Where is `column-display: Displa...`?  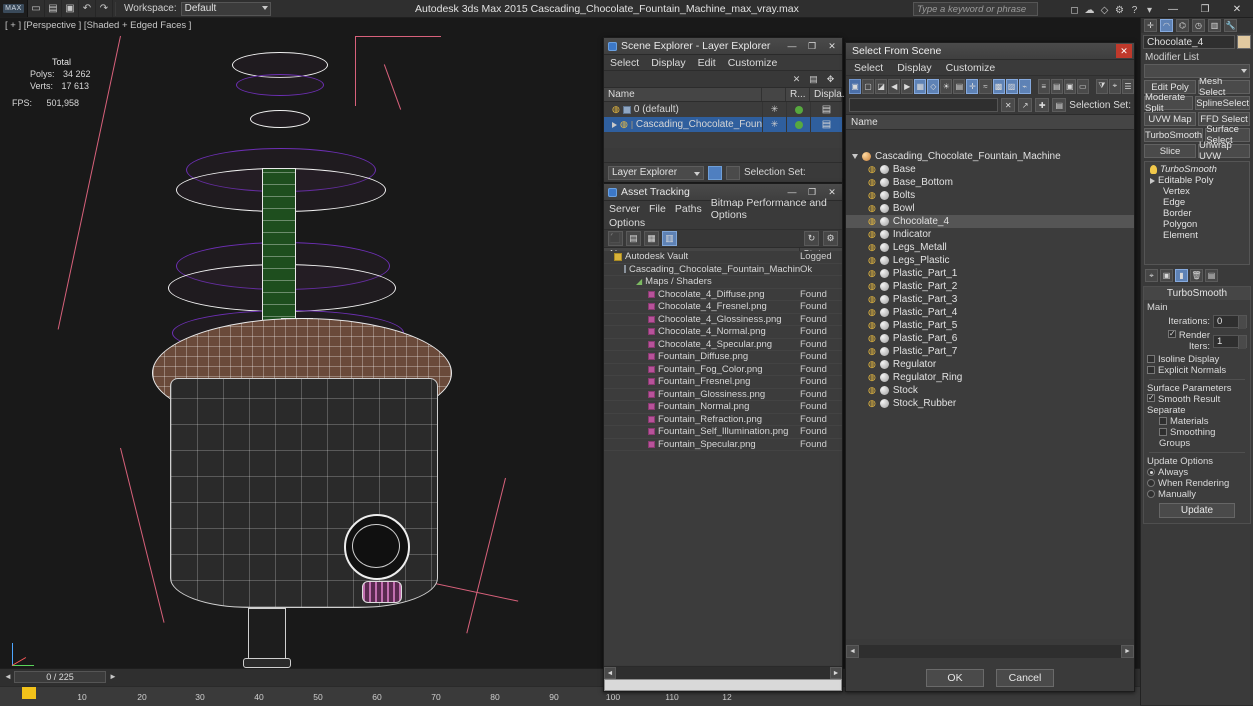
column-display: Displa... is located at coordinates (830, 94).